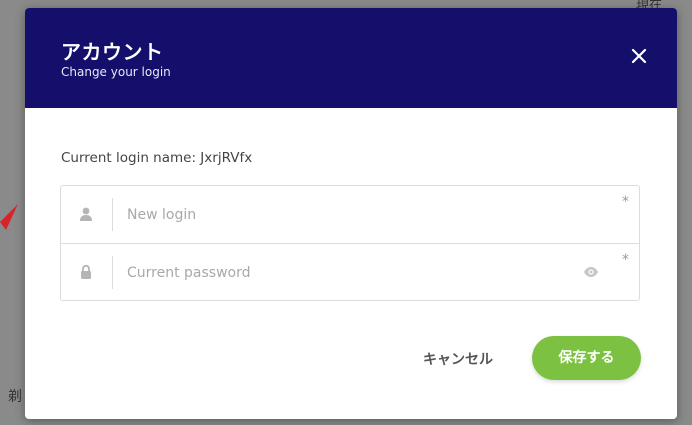 This screenshot has height=425, width=692. I want to click on save-button: 保存する, so click(586, 358).